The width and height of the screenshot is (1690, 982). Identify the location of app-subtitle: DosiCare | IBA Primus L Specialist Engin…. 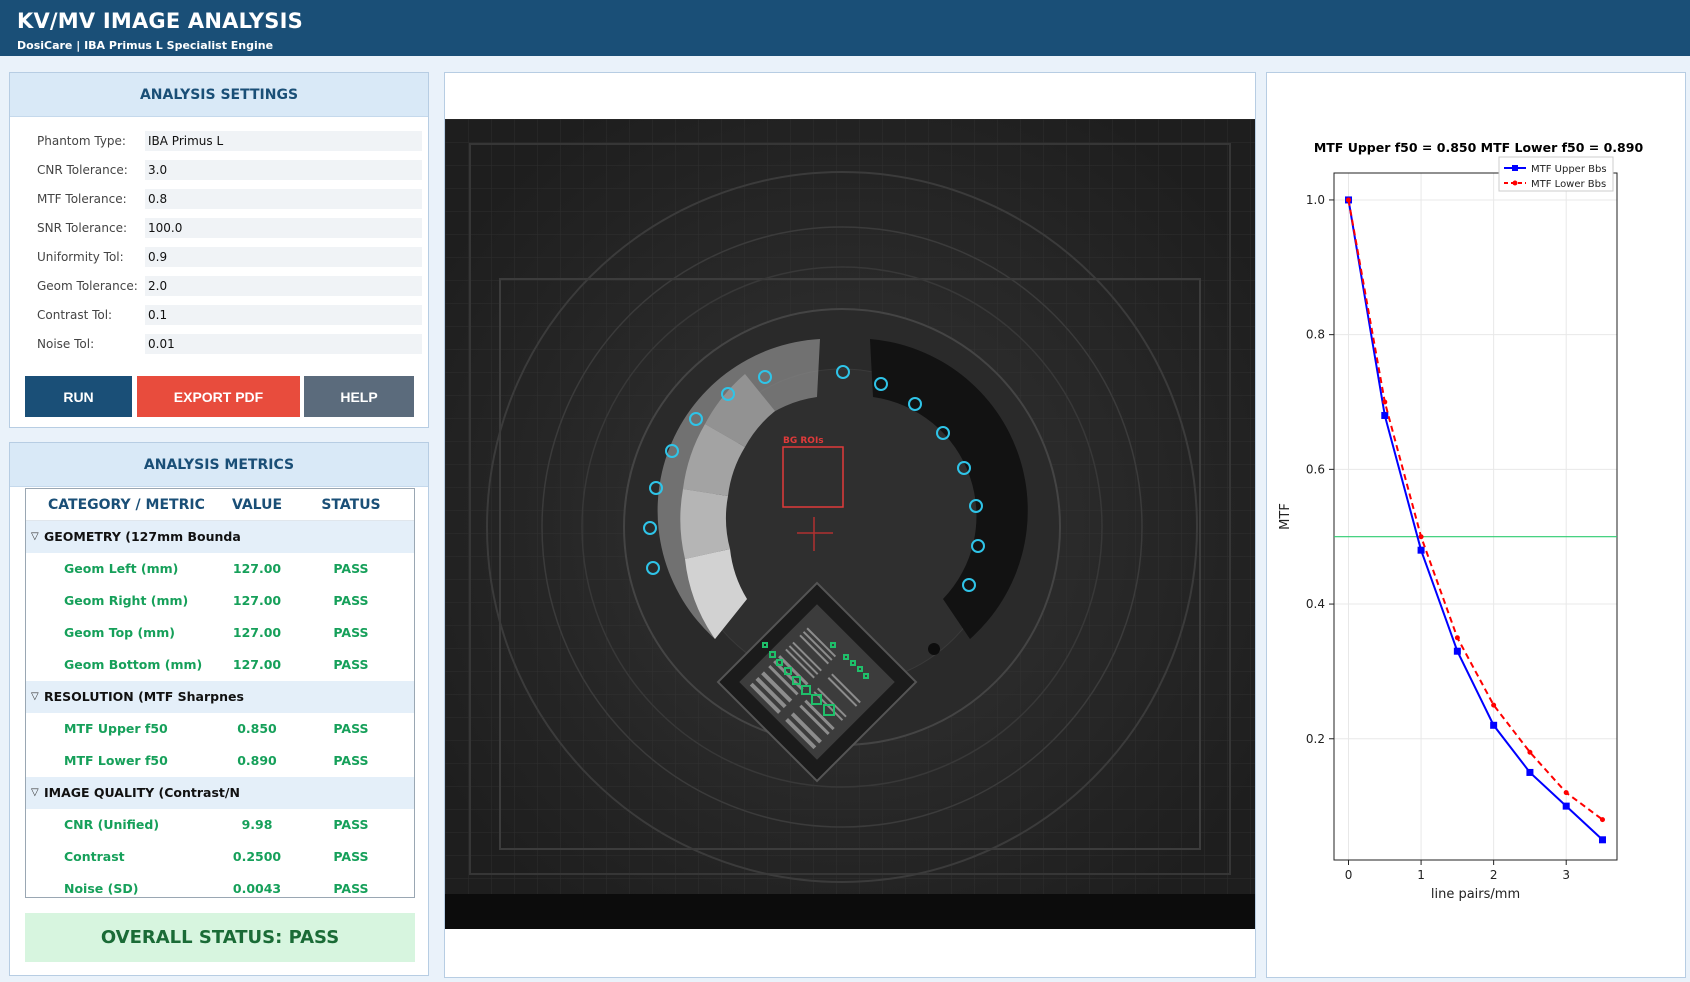
(145, 45).